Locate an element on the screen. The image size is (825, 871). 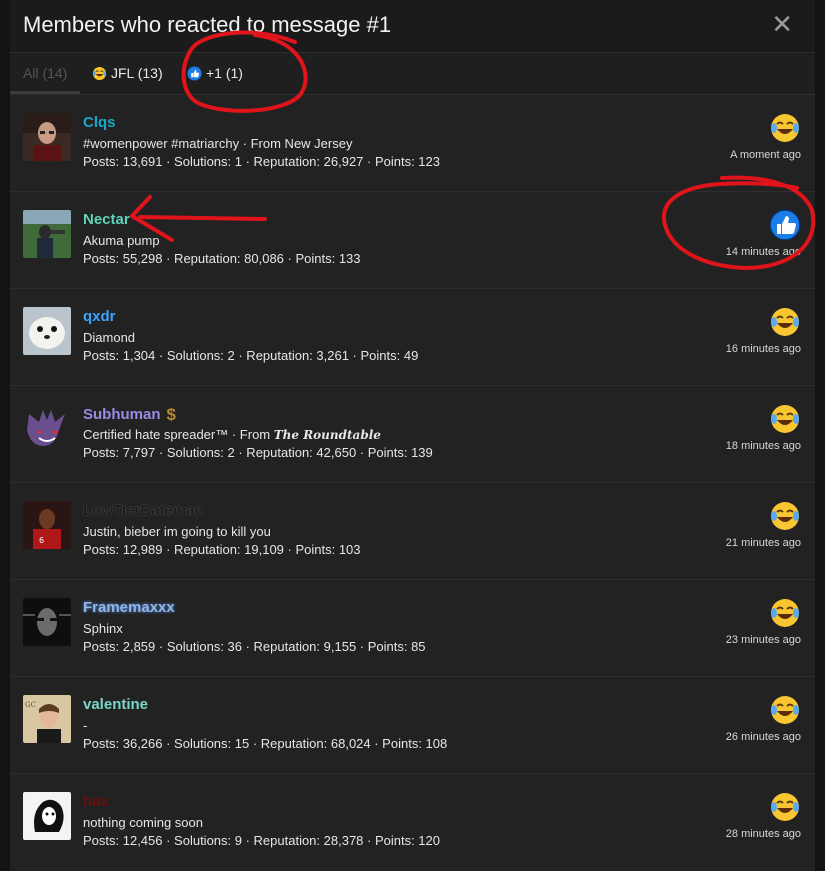
tab-all: All (14) is located at coordinates (45, 73).